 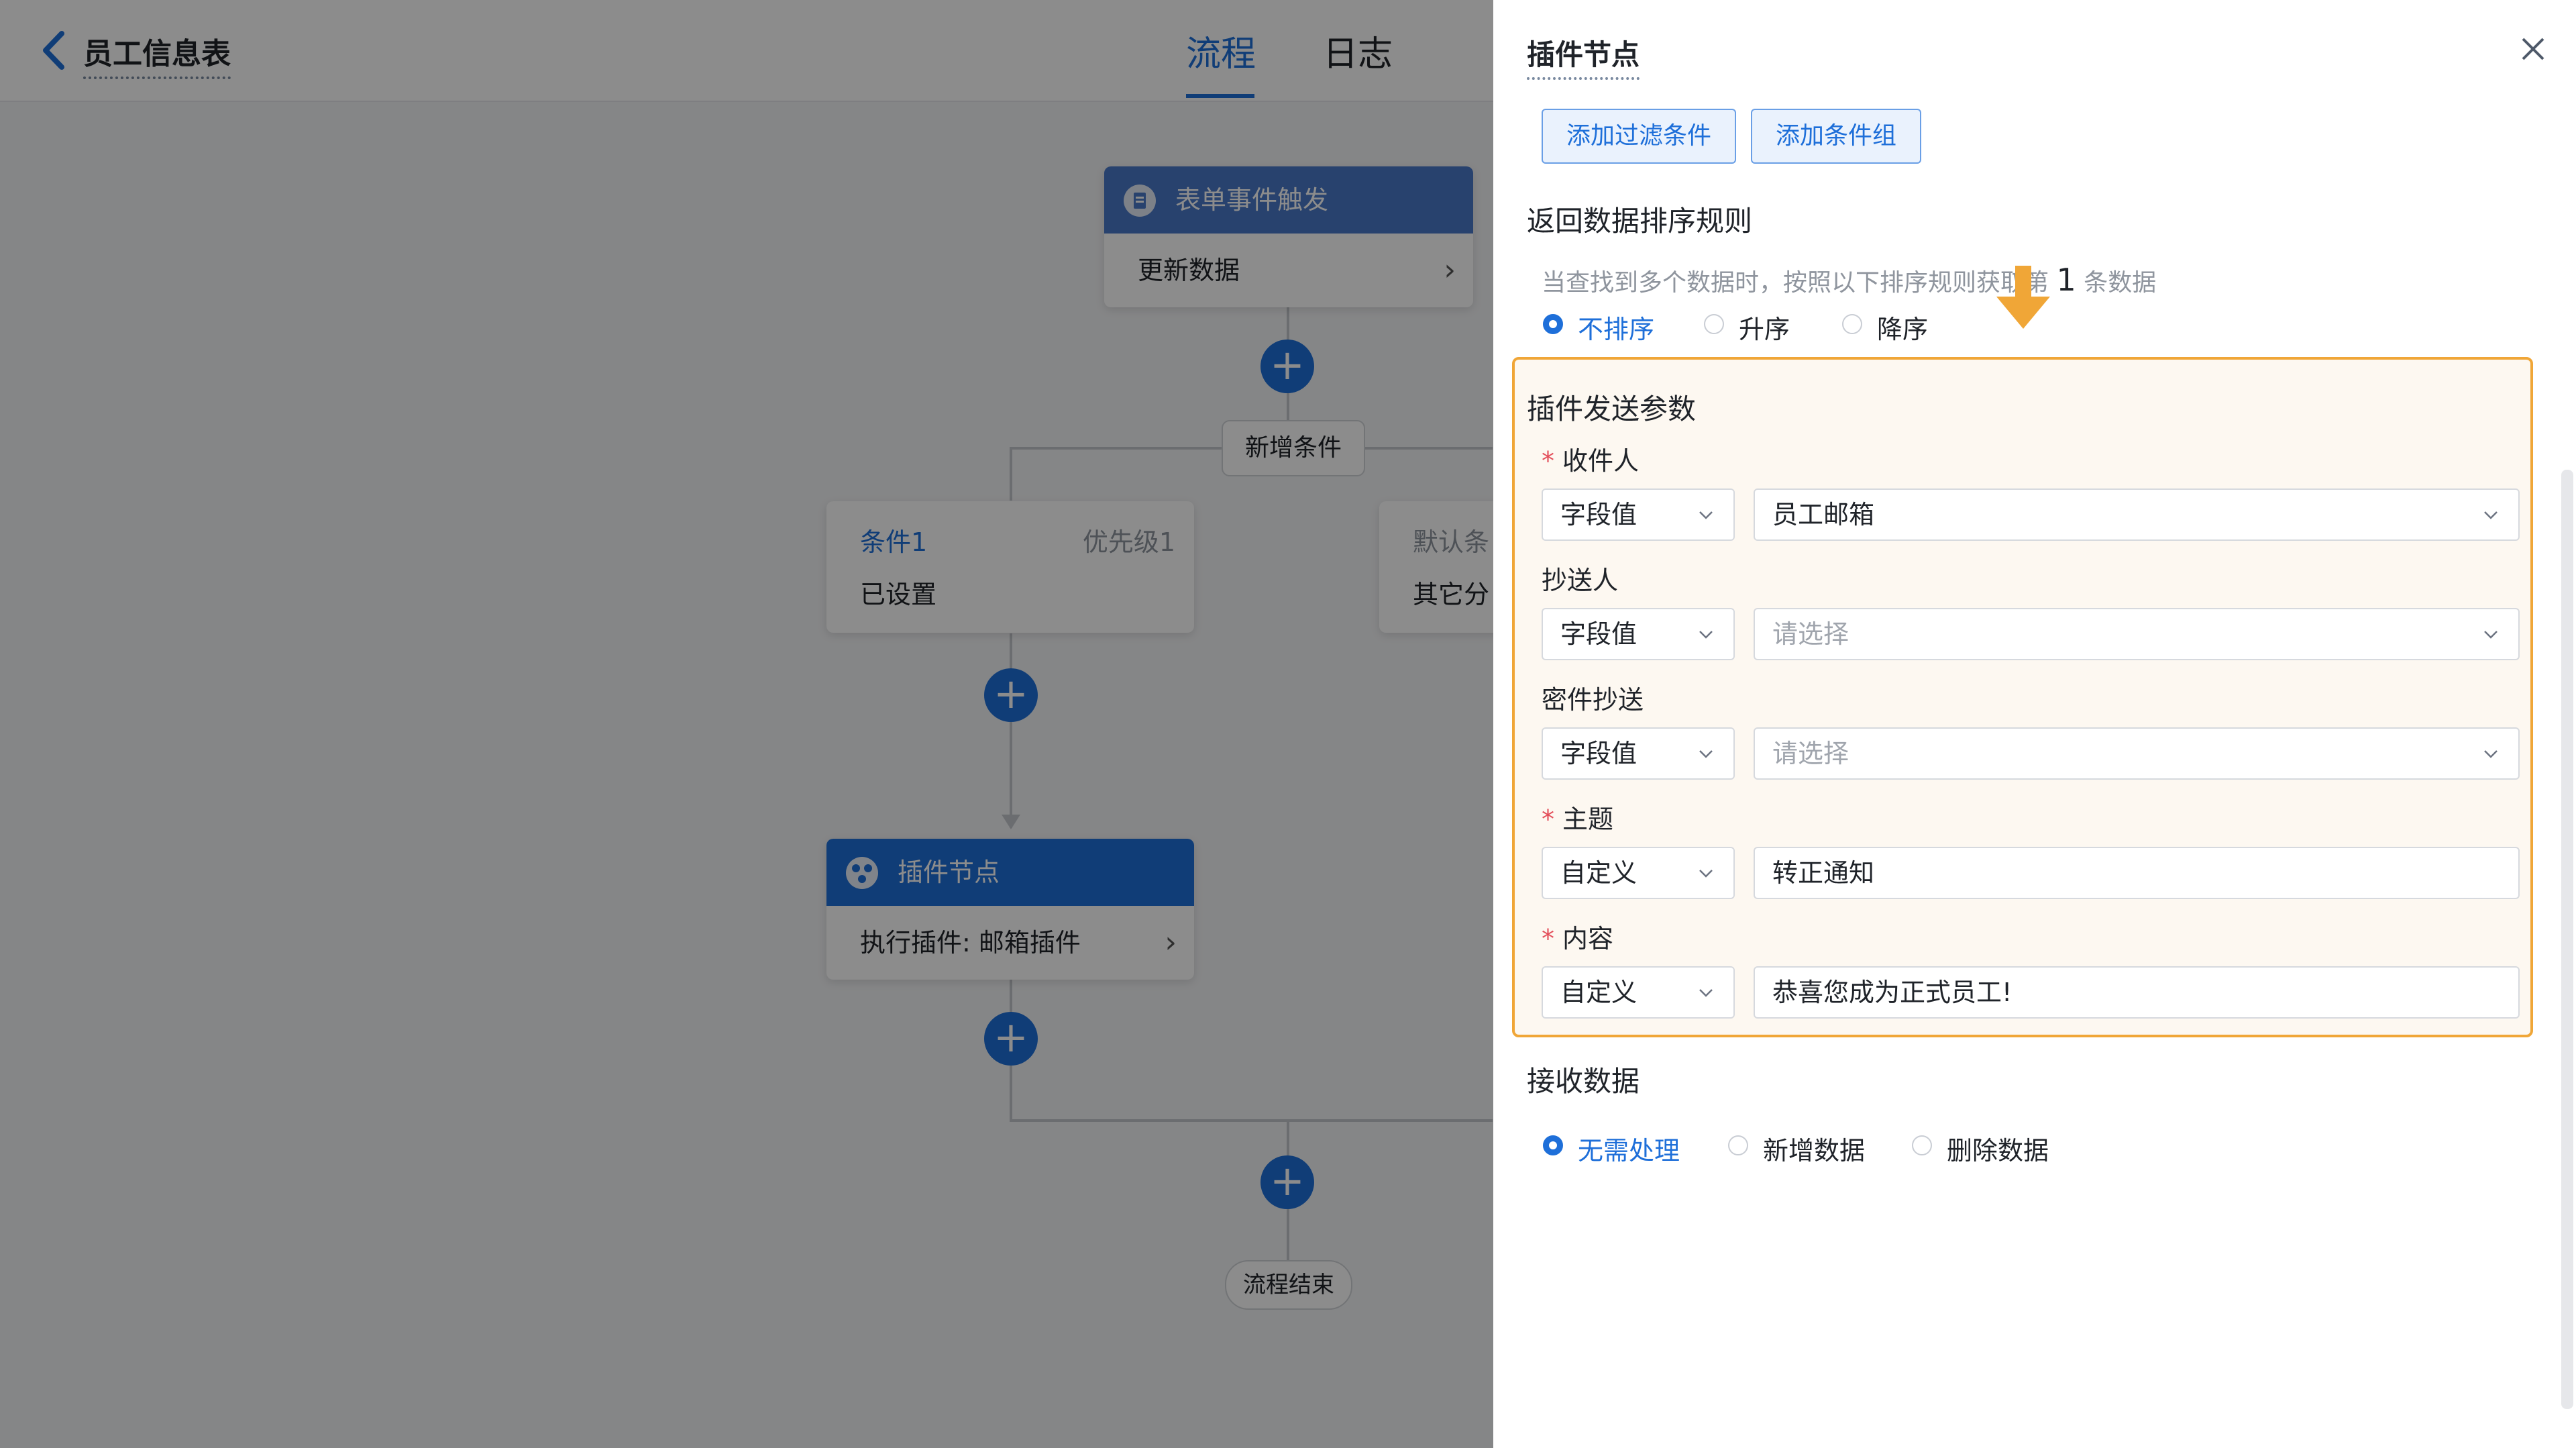 I want to click on field-value-text: 员工邮箱, so click(x=1823, y=514).